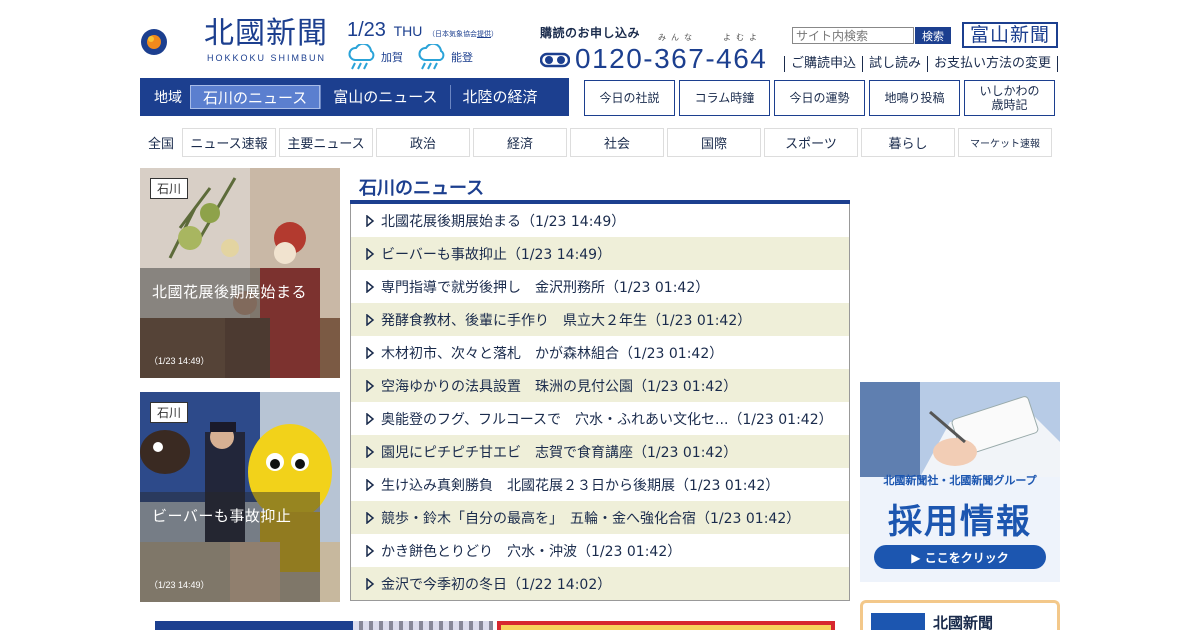  What do you see at coordinates (724, 98) in the screenshot?
I see `column-jisho-button: コラム時鐘` at bounding box center [724, 98].